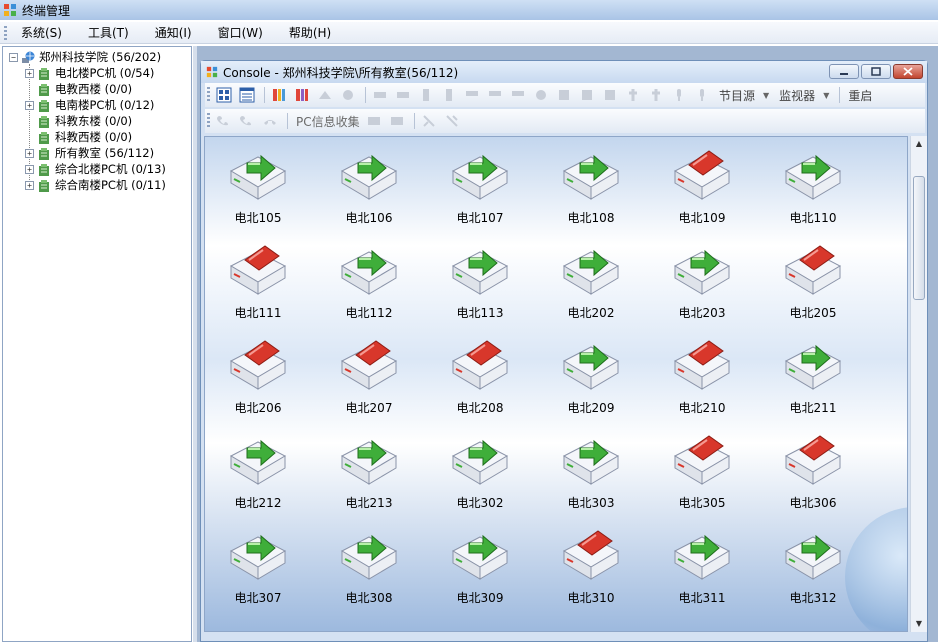 Image resolution: width=938 pixels, height=642 pixels. Describe the element at coordinates (480, 381) in the screenshot. I see `terminal-tile: 电北208` at that location.